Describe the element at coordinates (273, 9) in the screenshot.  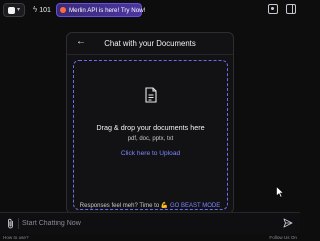
I see `image-icon` at that location.